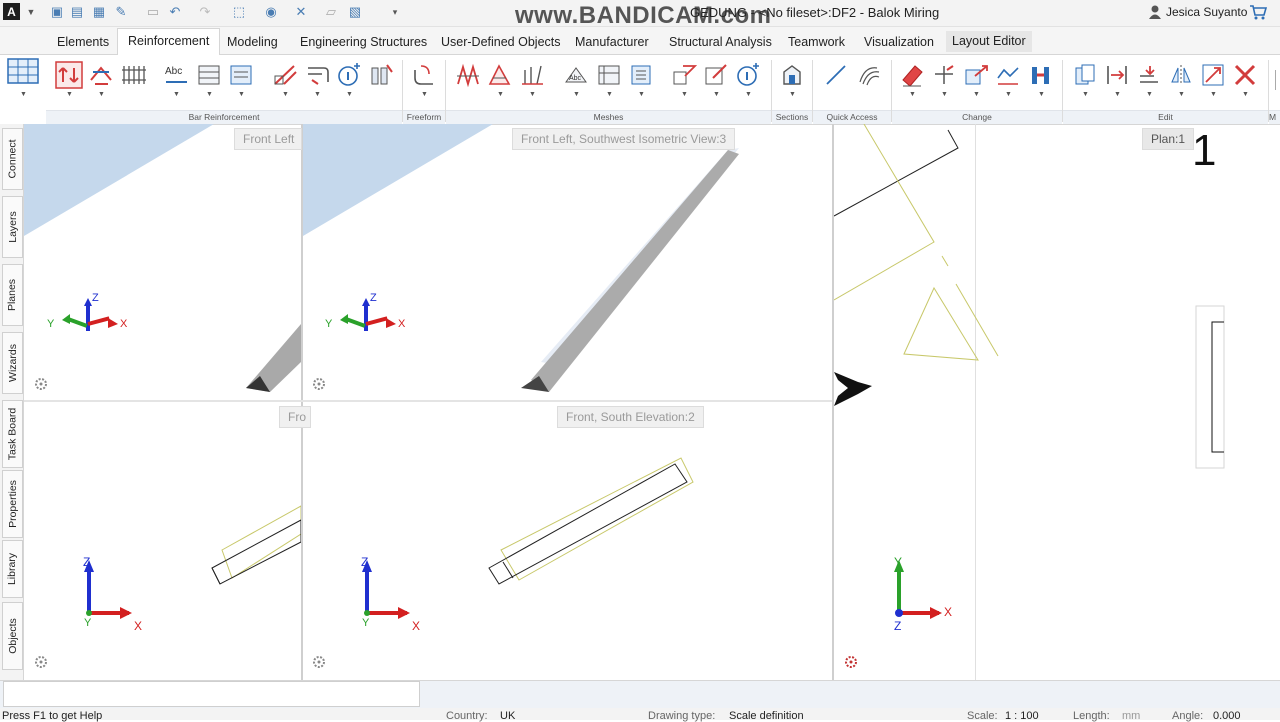 This screenshot has width=1280, height=722. Describe the element at coordinates (976, 94) in the screenshot. I see `move-dropdown-icon: ▼` at that location.